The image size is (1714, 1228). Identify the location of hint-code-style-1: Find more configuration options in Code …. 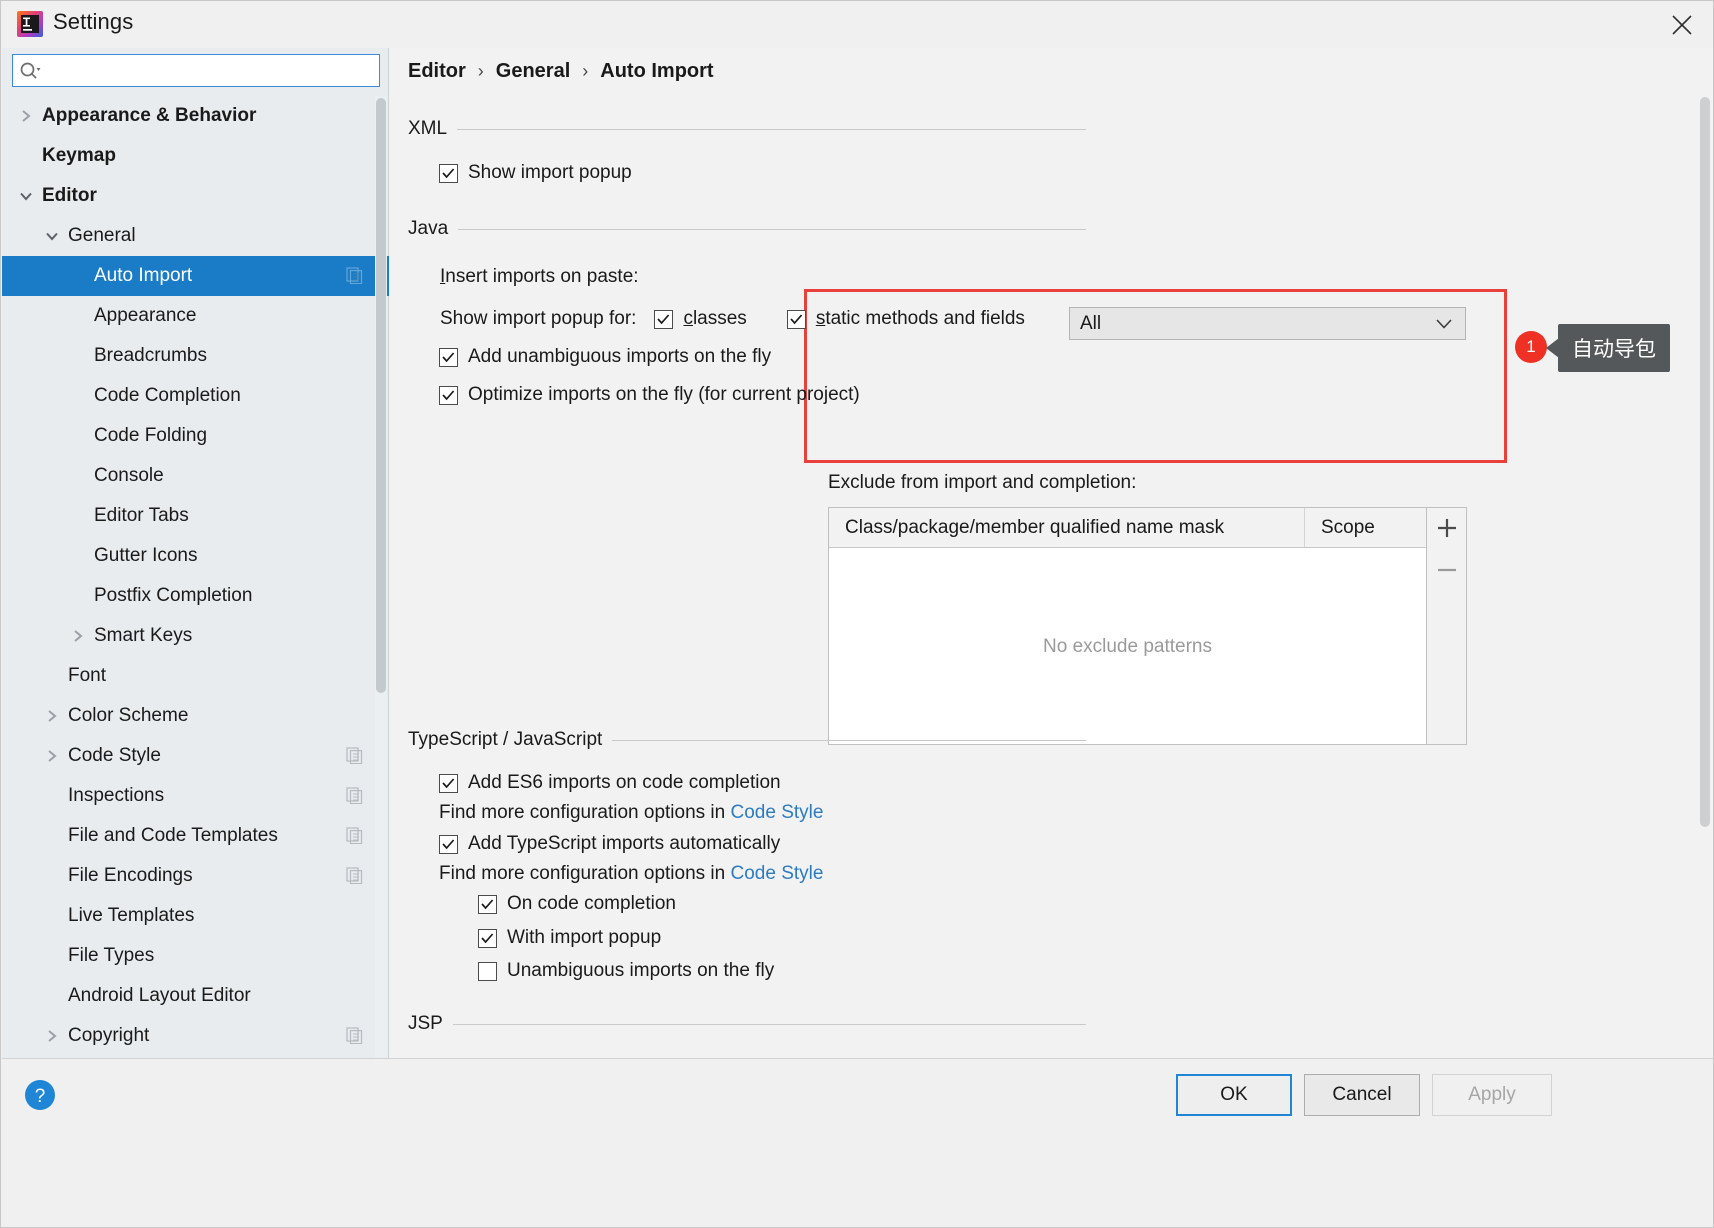
(631, 813).